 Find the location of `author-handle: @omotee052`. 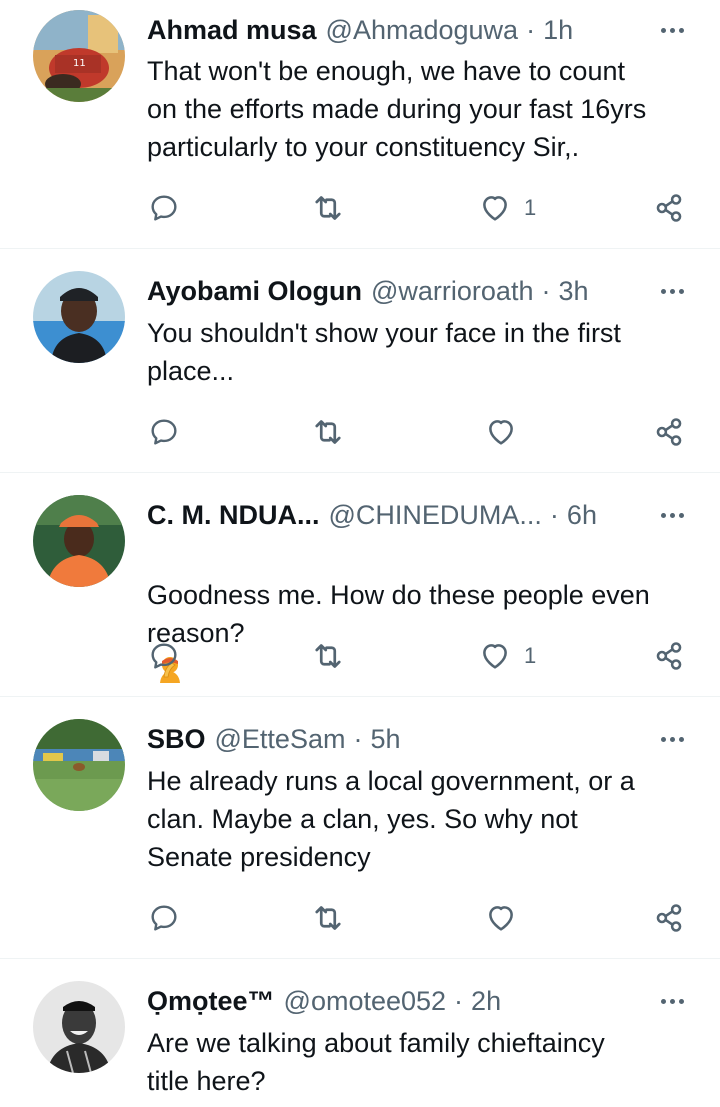

author-handle: @omotee052 is located at coordinates (365, 1001).